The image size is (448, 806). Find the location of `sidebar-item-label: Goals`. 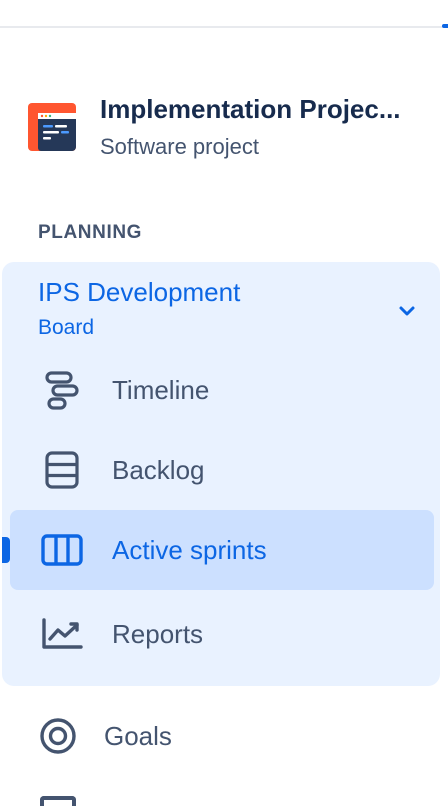

sidebar-item-label: Goals is located at coordinates (138, 735).